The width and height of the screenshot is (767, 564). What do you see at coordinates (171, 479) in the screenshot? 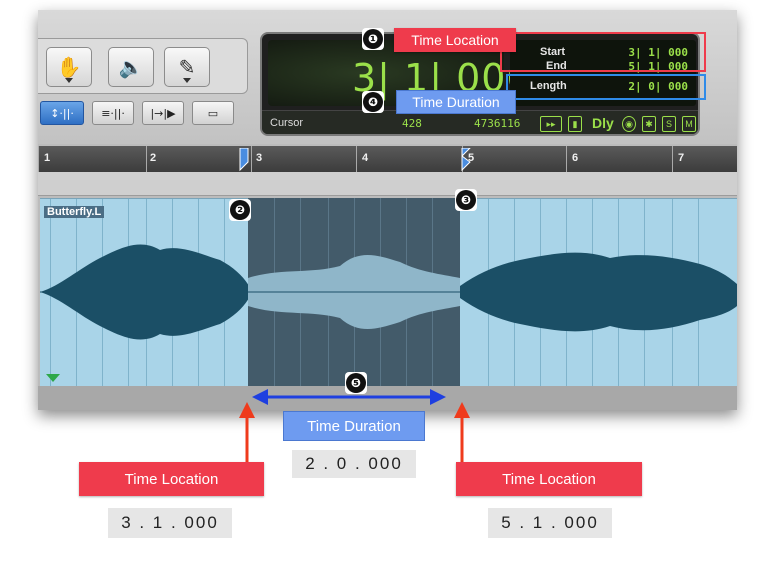
I see `time-location-label-left: Time Location` at bounding box center [171, 479].